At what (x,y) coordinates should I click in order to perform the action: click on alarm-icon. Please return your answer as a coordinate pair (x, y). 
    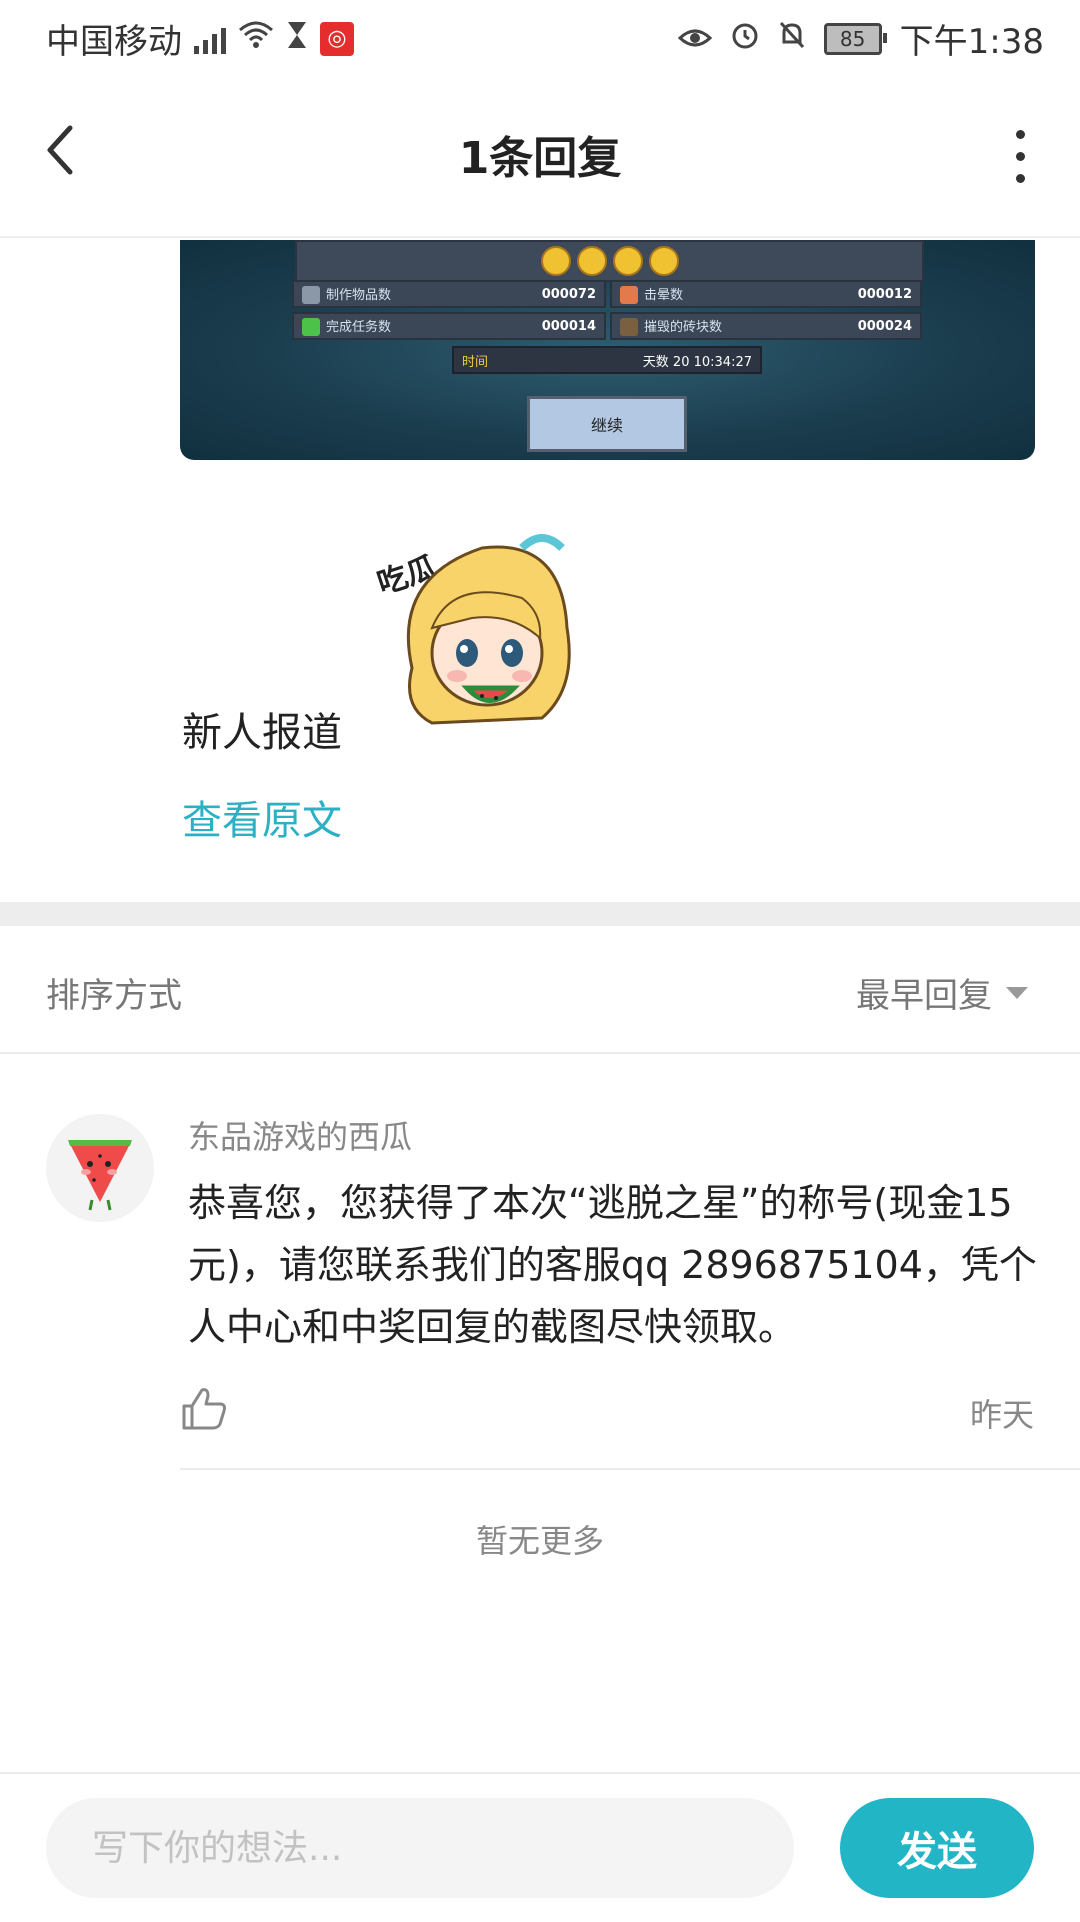
    Looking at the image, I should click on (745, 39).